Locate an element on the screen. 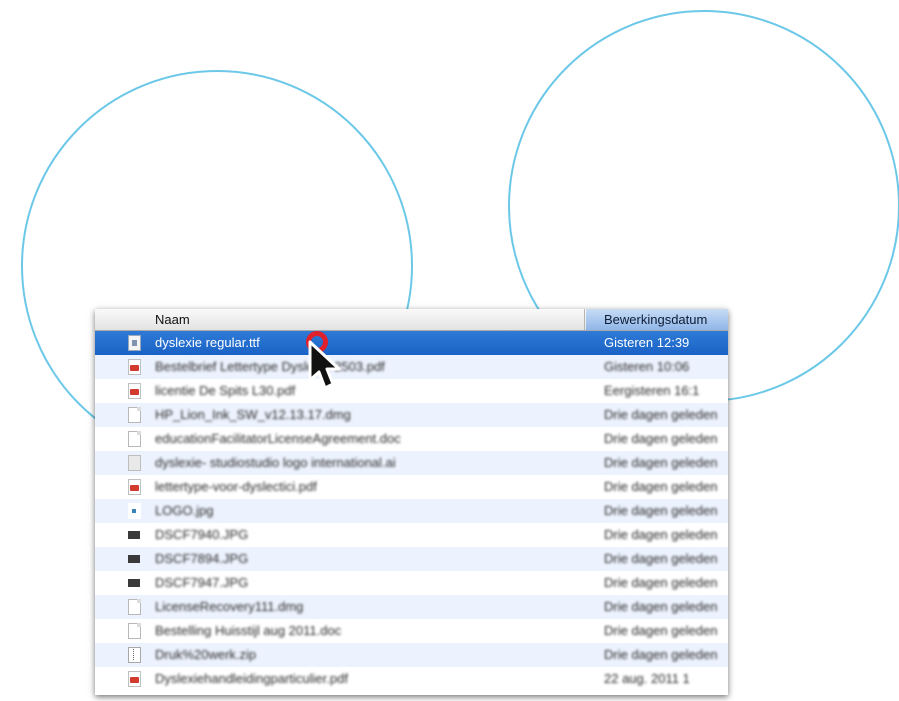  file-name: LicenseRecovery111.dmg is located at coordinates (229, 606).